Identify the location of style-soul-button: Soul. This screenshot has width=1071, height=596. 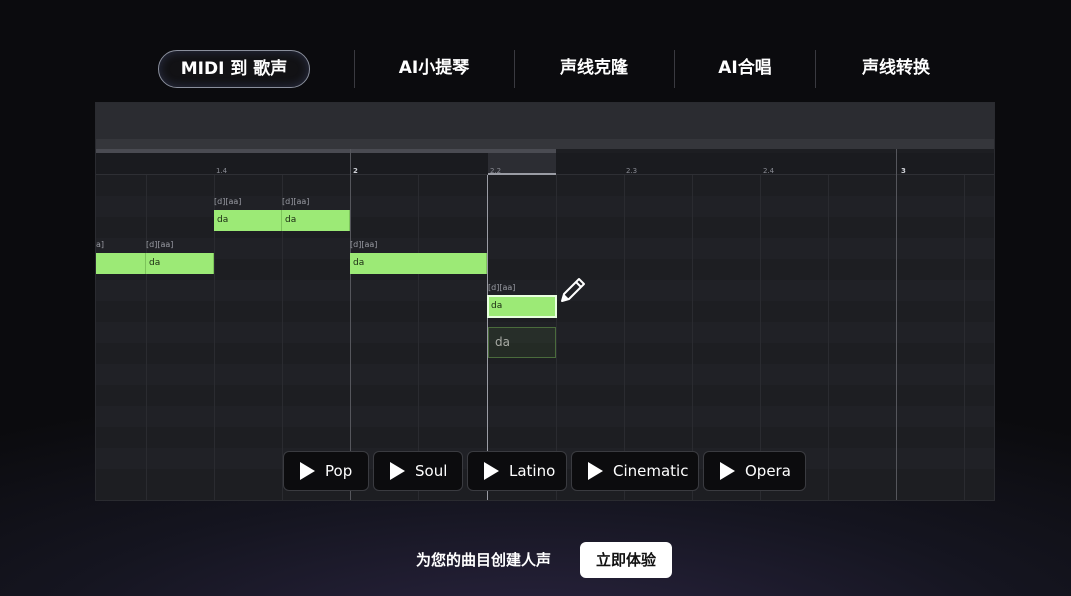
(418, 471).